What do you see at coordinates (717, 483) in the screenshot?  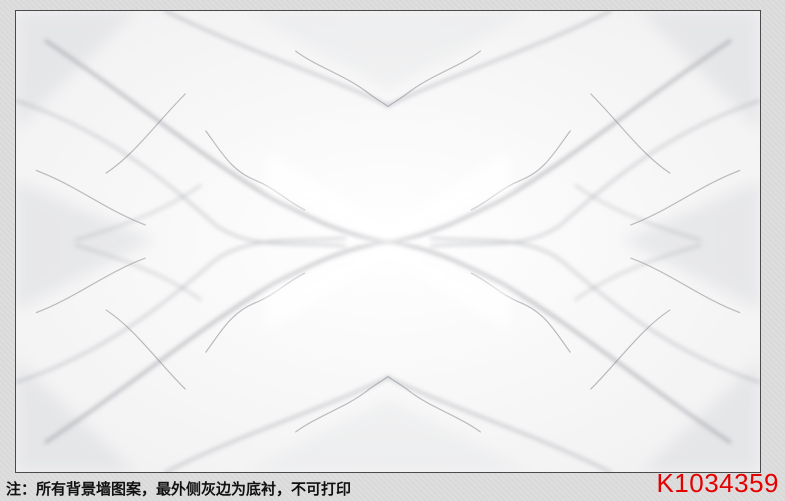 I see `product-code: K1034359` at bounding box center [717, 483].